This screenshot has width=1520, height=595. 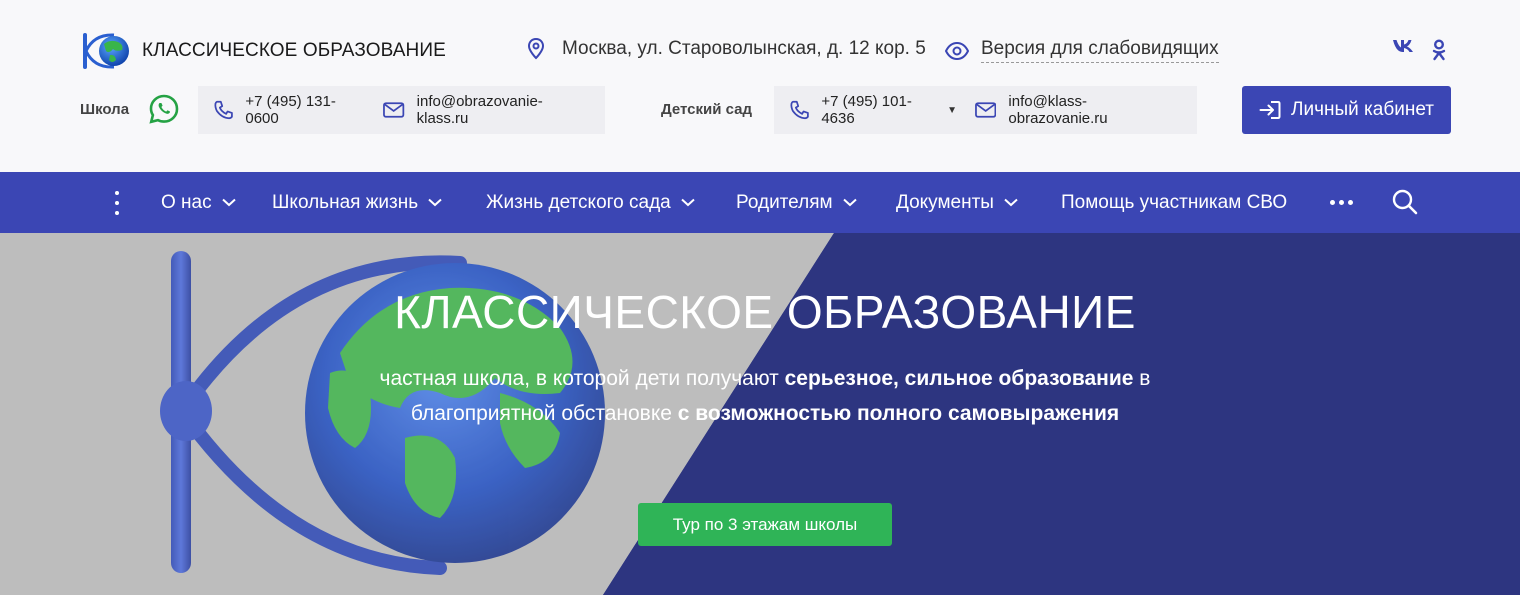 I want to click on personal-cabinet-label: Личный кабинет, so click(x=1362, y=109).